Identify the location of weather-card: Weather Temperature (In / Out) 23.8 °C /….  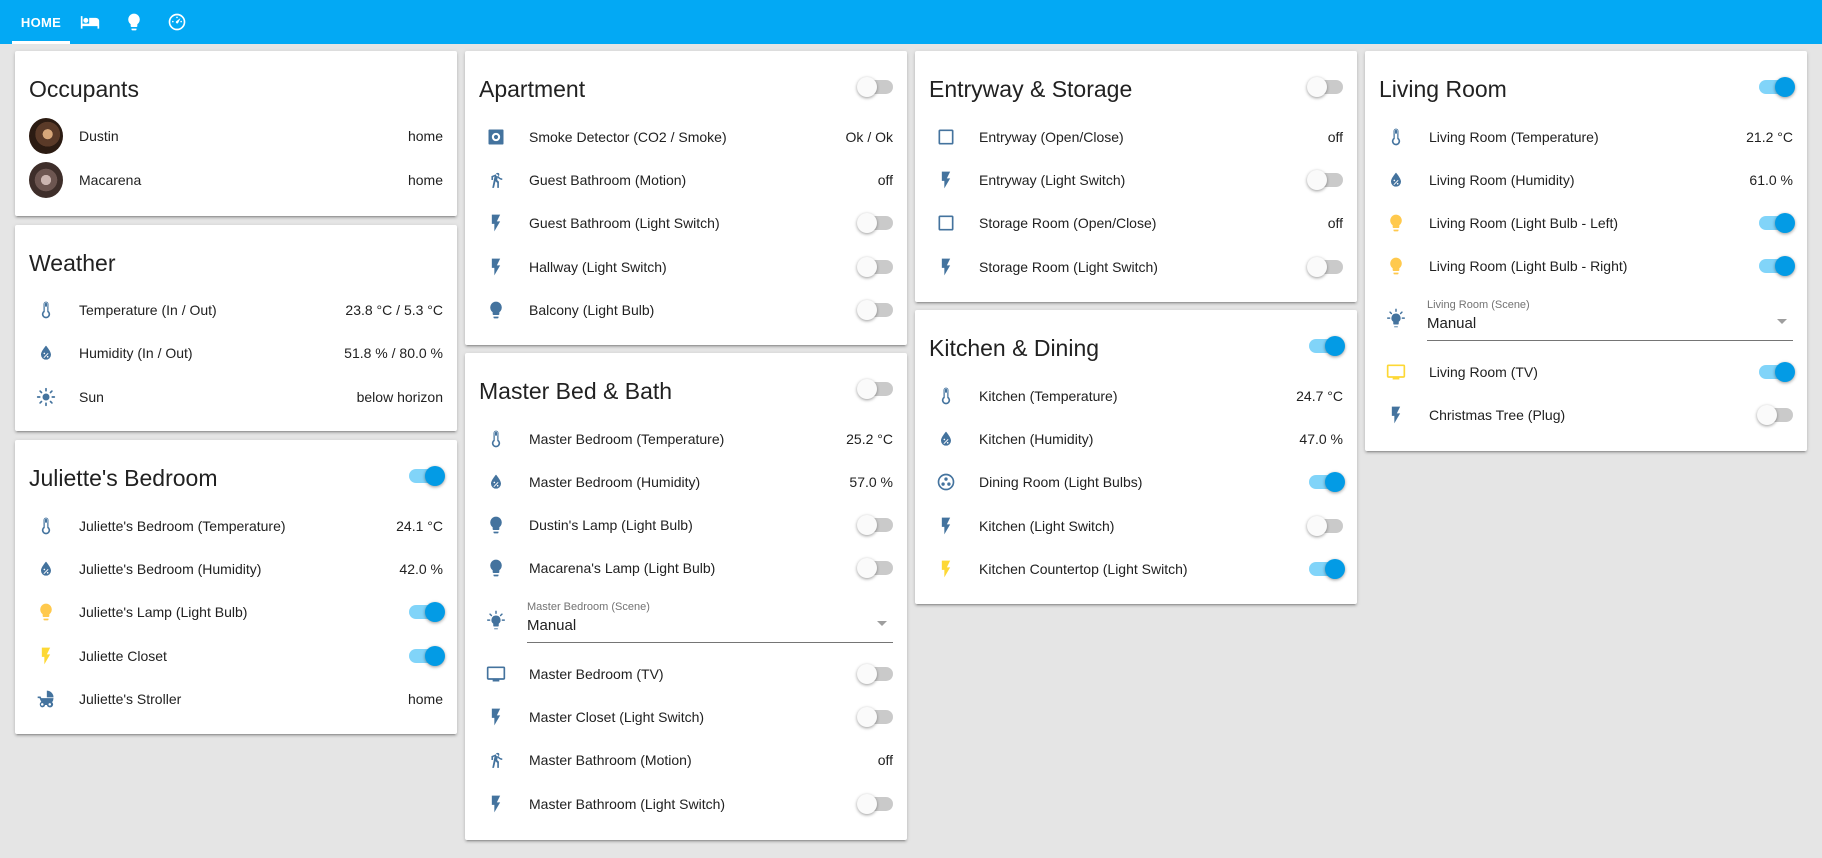
(236, 328).